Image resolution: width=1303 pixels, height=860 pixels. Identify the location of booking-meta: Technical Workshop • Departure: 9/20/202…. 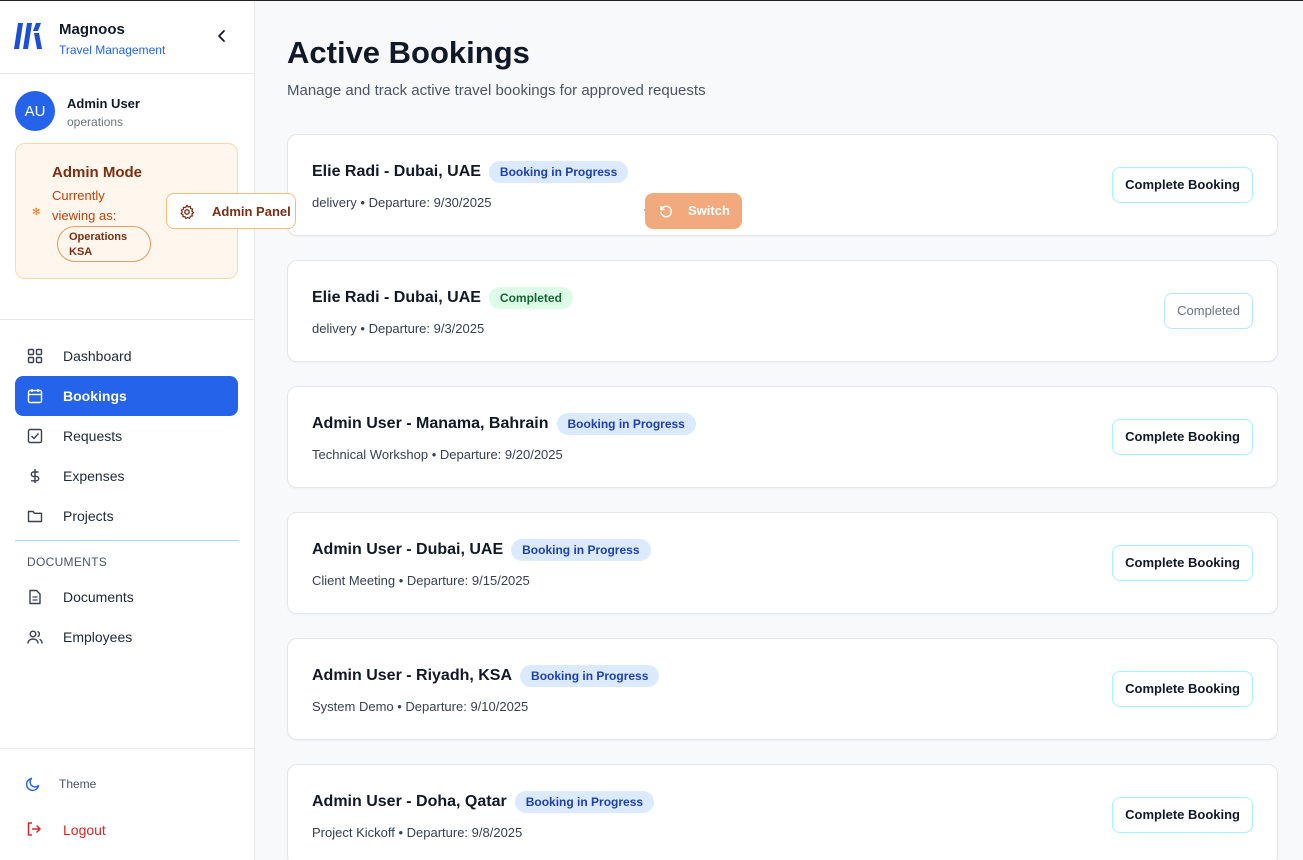
(437, 454).